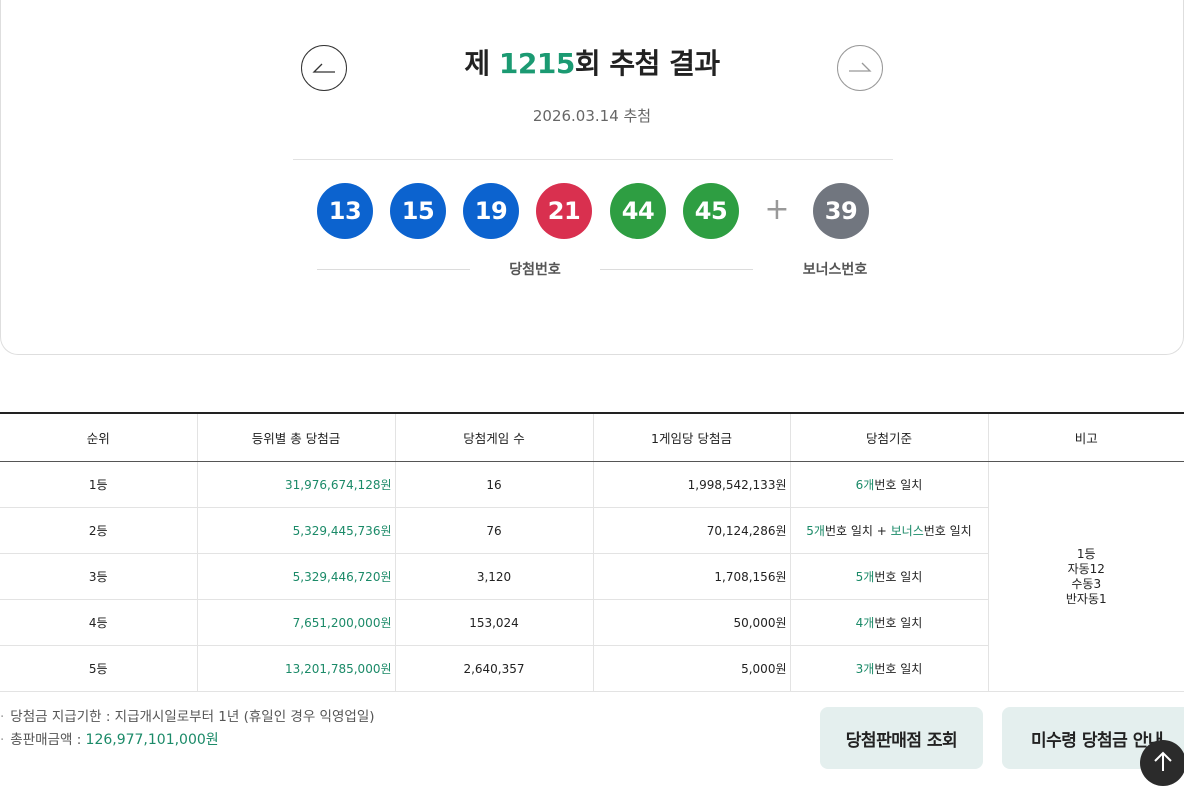 This screenshot has height=786, width=1184. Describe the element at coordinates (493, 530) in the screenshot. I see `winner-count-cell: 76` at that location.